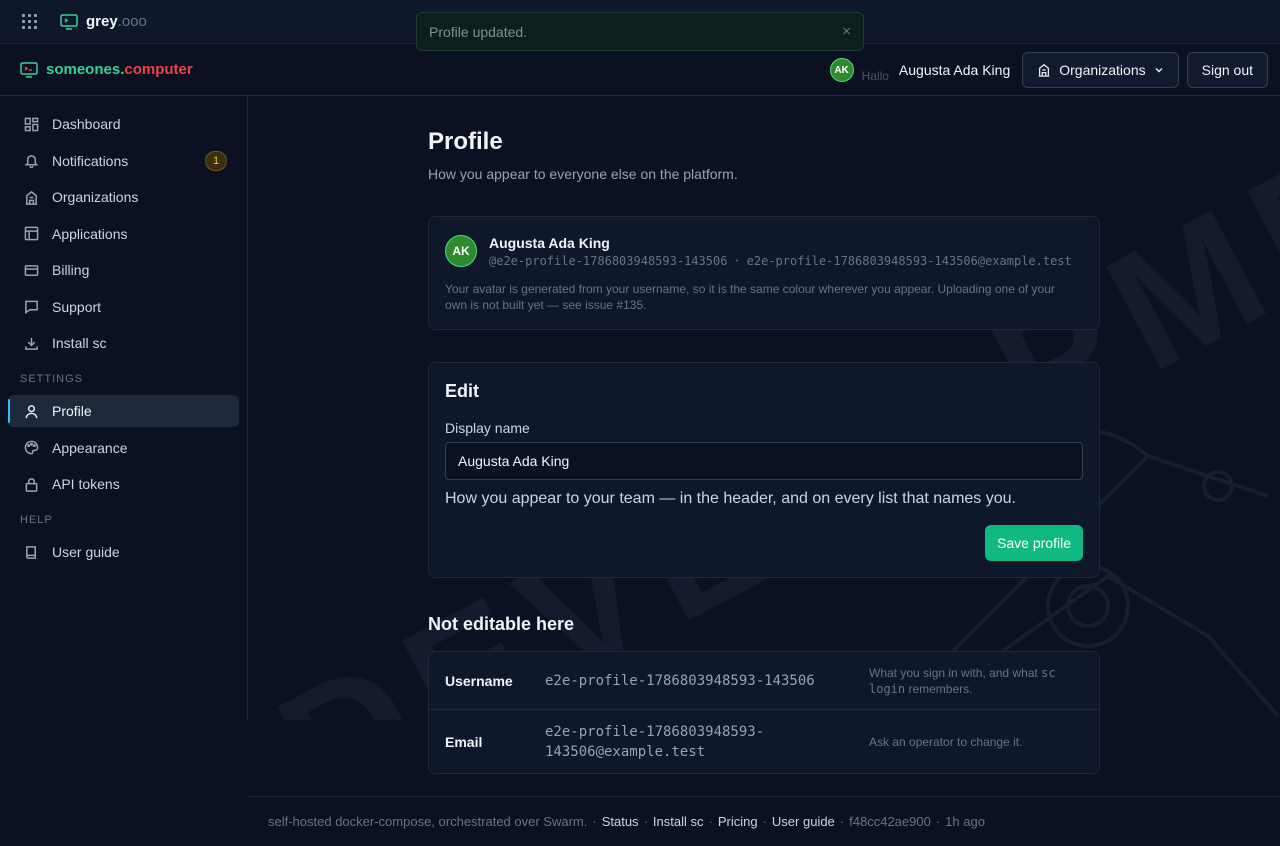 This screenshot has width=1280, height=846. Describe the element at coordinates (464, 741) in the screenshot. I see `row-key: Email` at that location.